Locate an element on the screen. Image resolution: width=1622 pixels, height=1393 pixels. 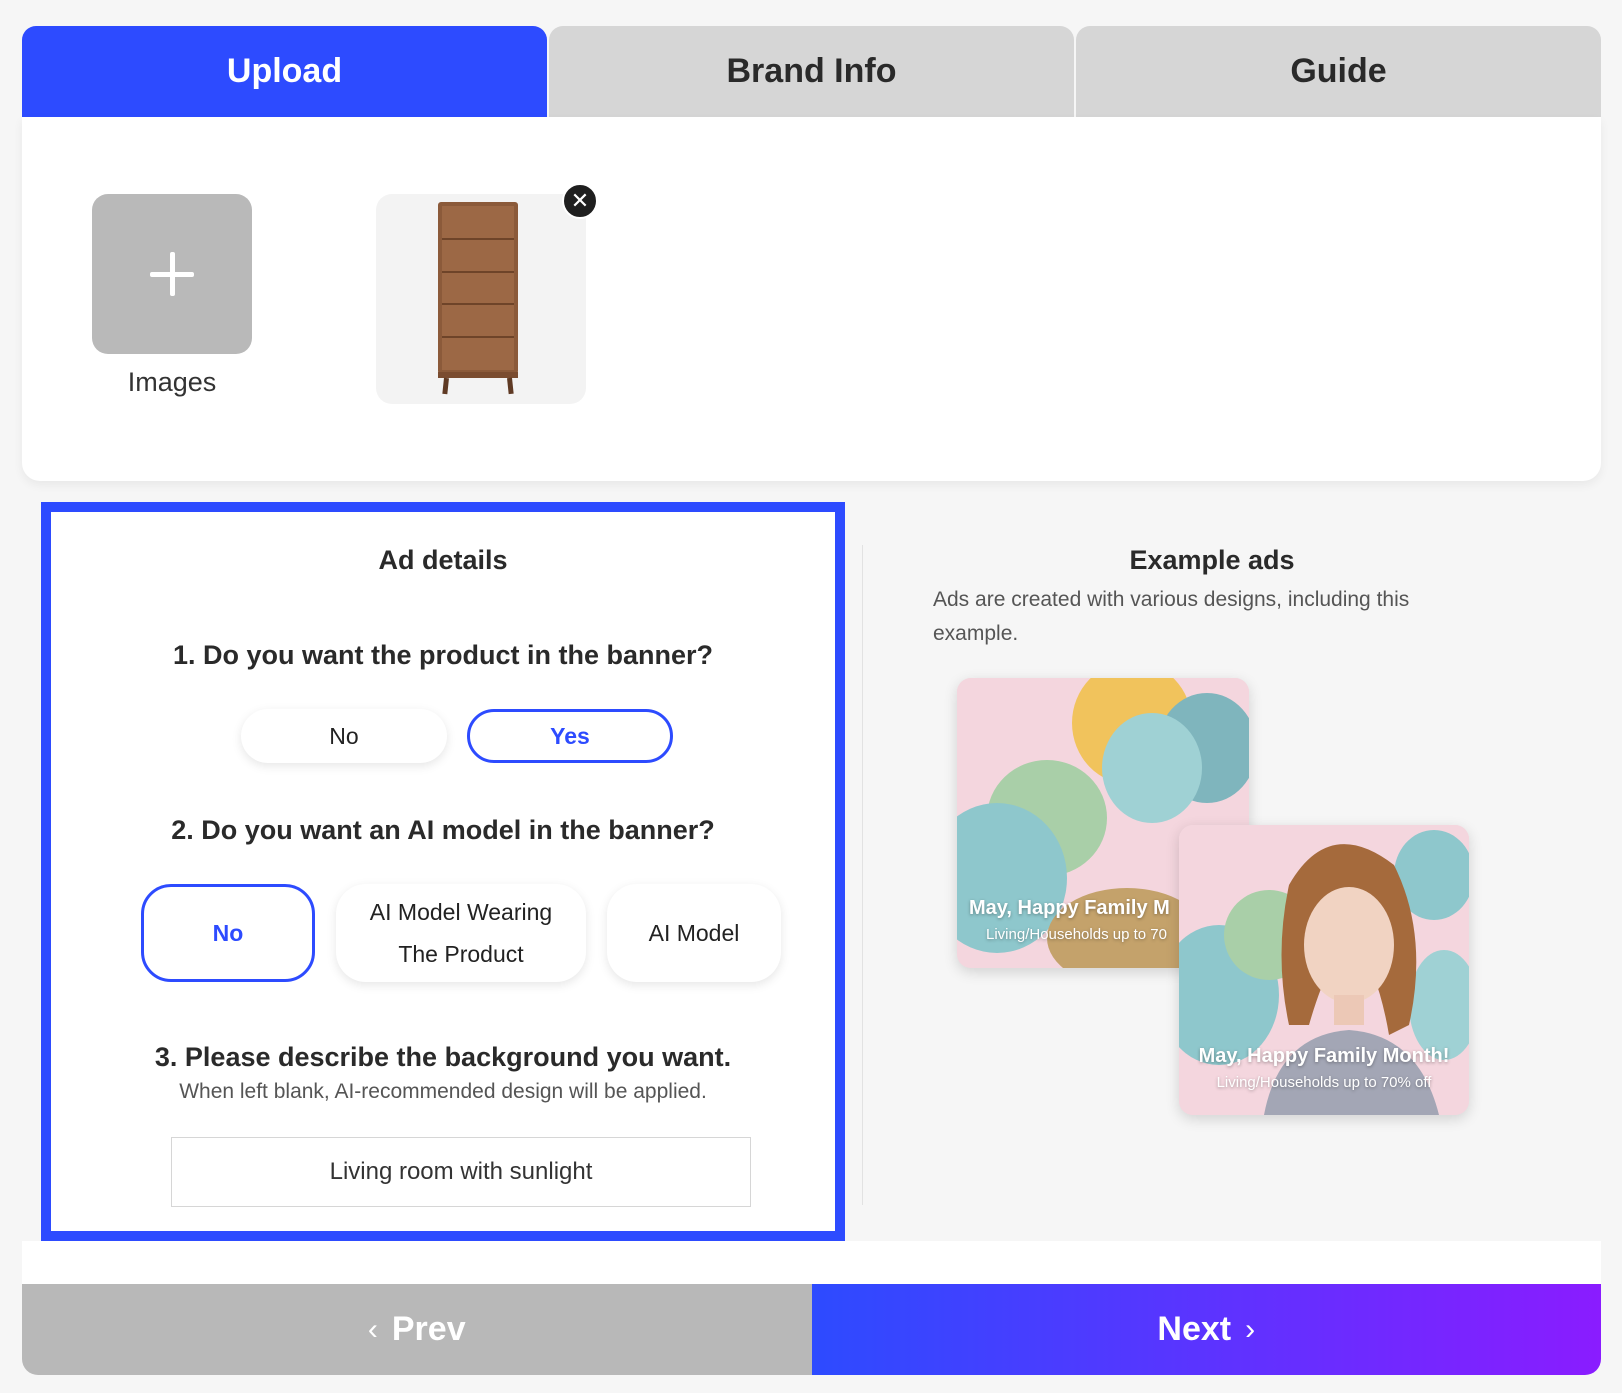
dresser-image is located at coordinates (478, 298).